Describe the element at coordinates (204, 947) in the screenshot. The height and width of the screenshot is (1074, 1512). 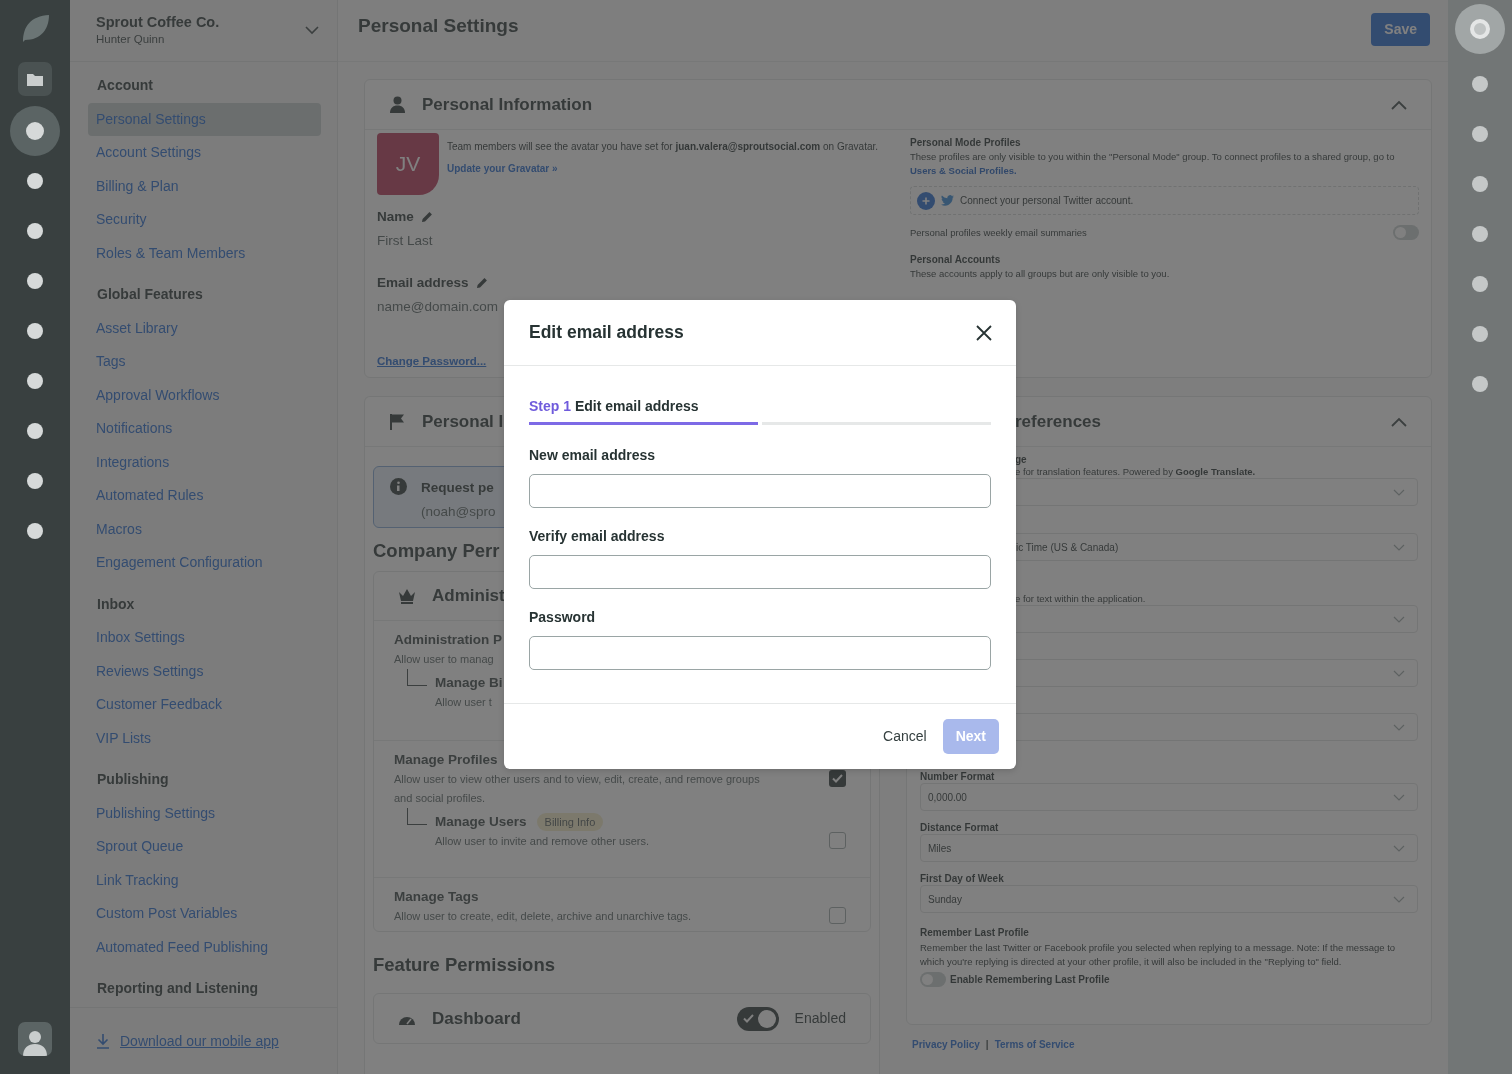
I see `sidebar-item: Automated Feed Publishing` at that location.